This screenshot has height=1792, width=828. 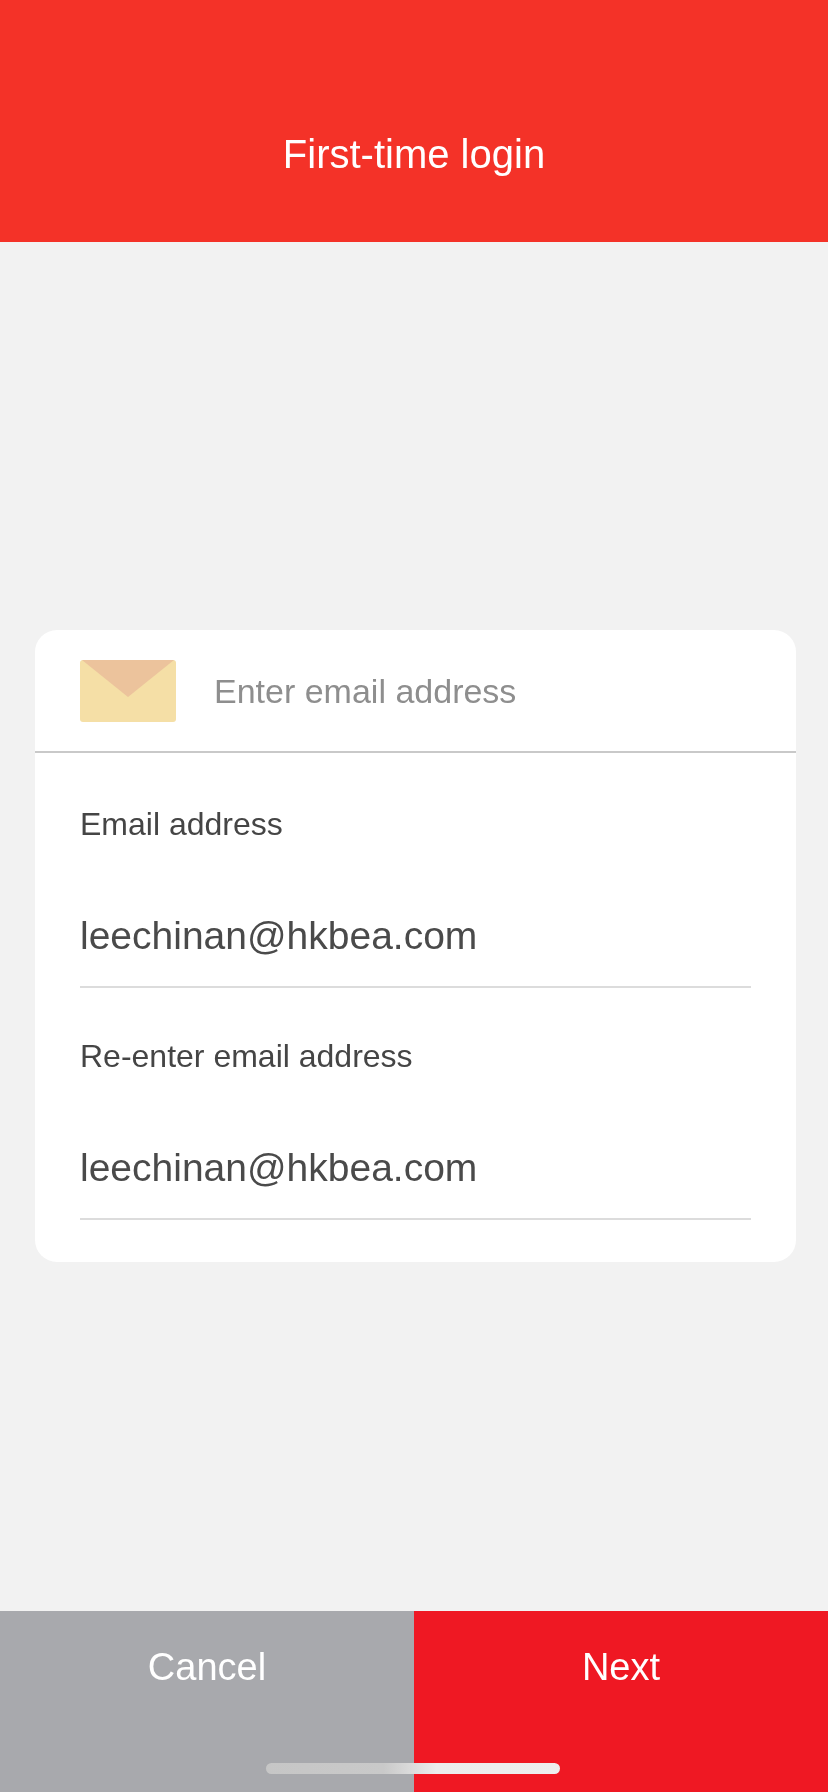 What do you see at coordinates (414, 154) in the screenshot?
I see `page-title: First-time login` at bounding box center [414, 154].